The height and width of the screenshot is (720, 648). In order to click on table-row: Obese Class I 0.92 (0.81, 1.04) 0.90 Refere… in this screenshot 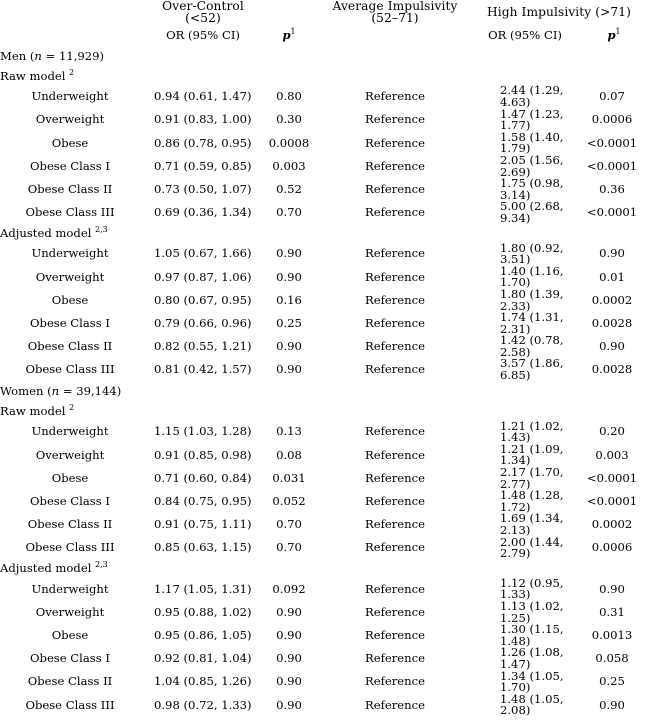, I will do `click(324, 658)`.